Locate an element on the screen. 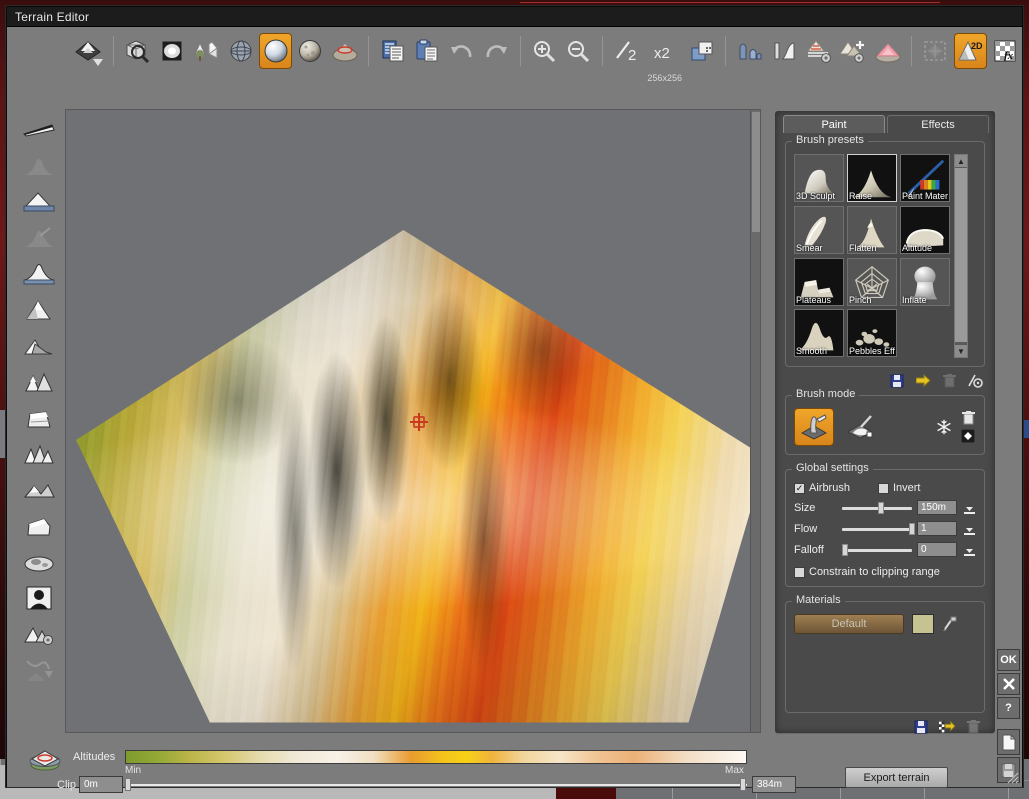 The image size is (1029, 799). constrain-checkbox is located at coordinates (799, 572).